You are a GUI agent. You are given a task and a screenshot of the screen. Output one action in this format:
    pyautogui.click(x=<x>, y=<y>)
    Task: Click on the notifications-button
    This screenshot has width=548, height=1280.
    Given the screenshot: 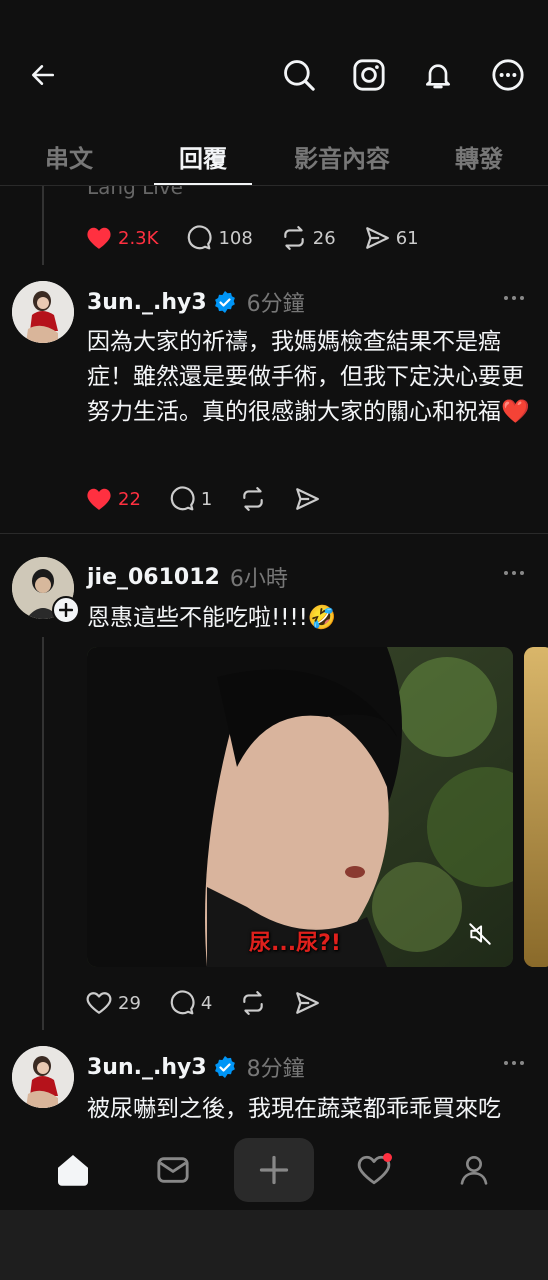 What is the action you would take?
    pyautogui.click(x=438, y=75)
    